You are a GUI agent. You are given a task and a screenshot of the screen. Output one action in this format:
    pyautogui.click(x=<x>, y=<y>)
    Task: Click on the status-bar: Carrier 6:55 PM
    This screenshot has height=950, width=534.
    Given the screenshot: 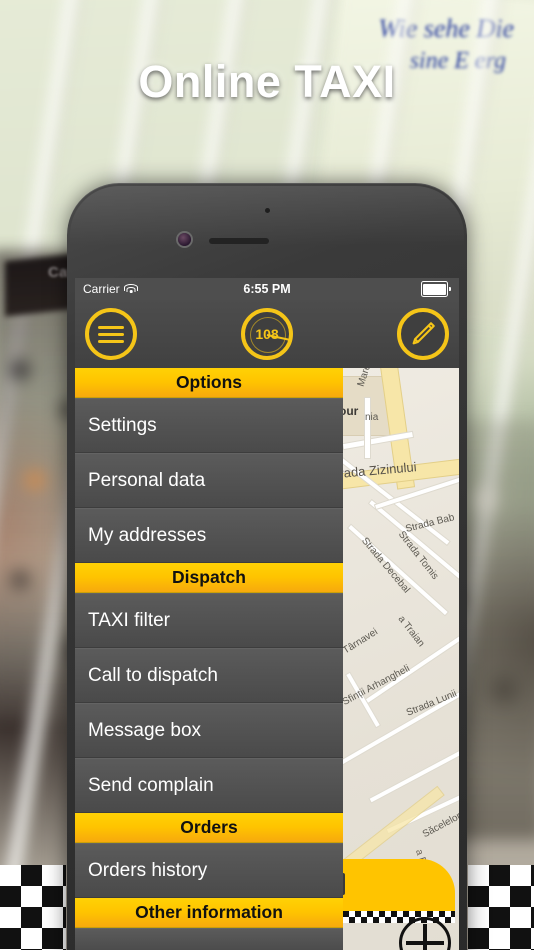 What is the action you would take?
    pyautogui.click(x=267, y=289)
    